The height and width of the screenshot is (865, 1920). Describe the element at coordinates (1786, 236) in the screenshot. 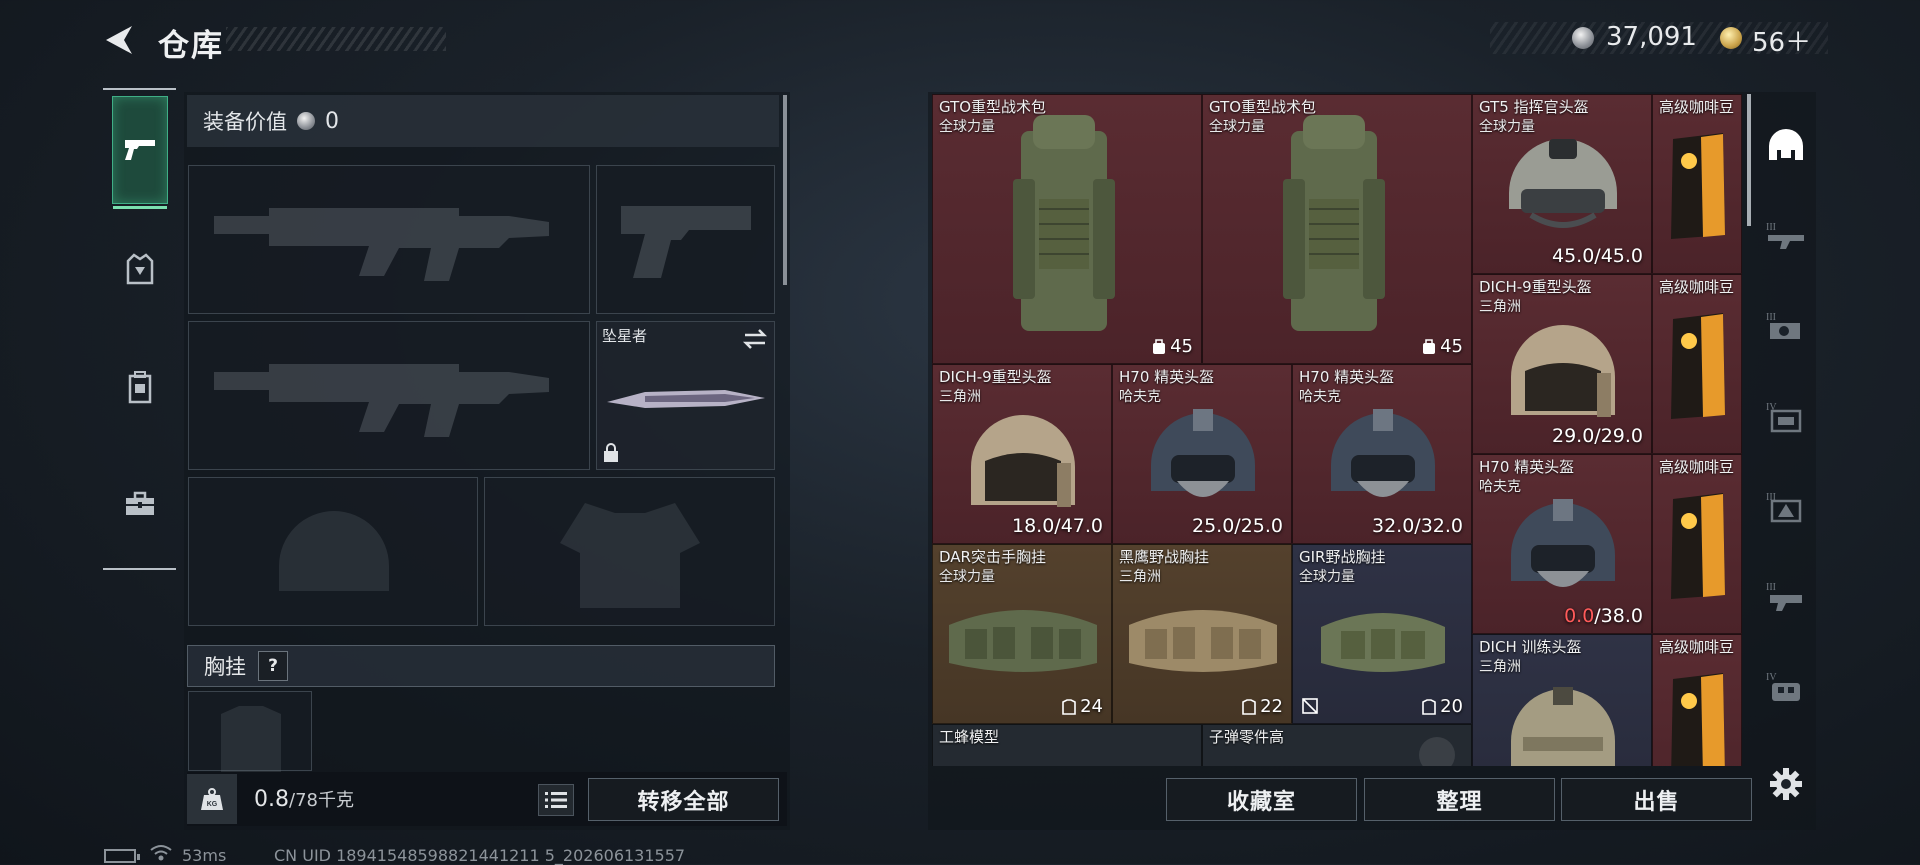

I see `filter-tier3-gun: III` at that location.